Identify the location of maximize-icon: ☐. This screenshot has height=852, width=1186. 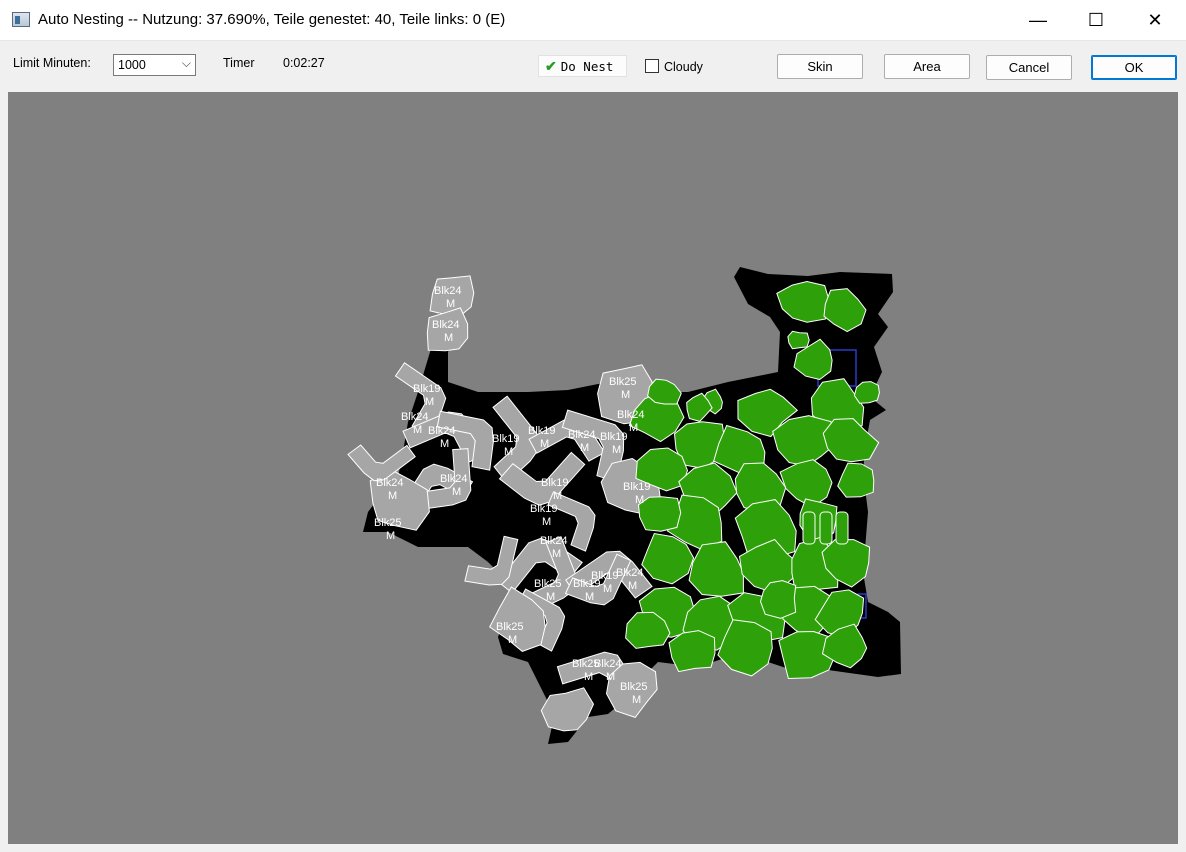
(1096, 19).